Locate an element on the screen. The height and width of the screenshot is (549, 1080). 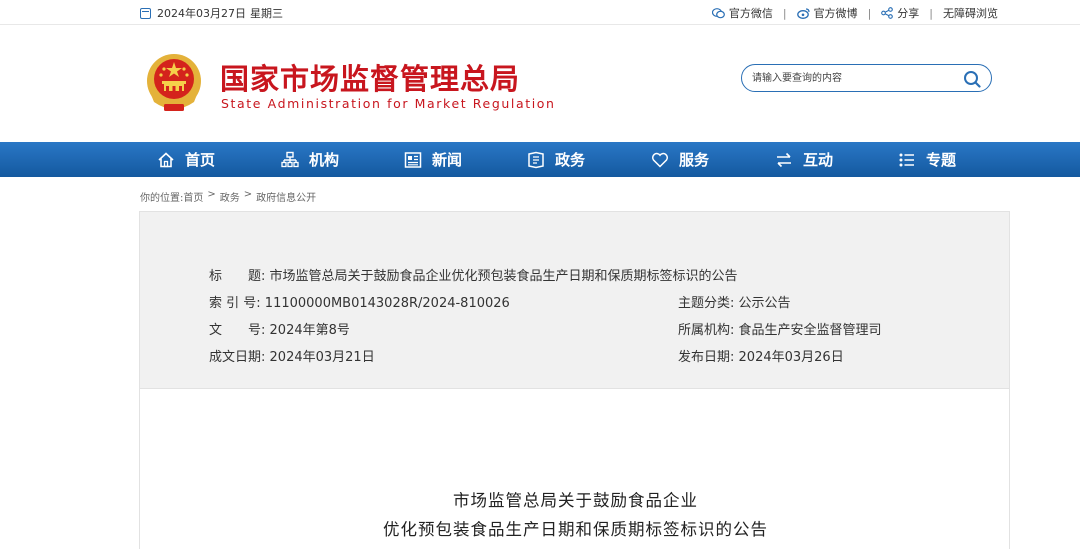
wechat-icon is located at coordinates (718, 12).